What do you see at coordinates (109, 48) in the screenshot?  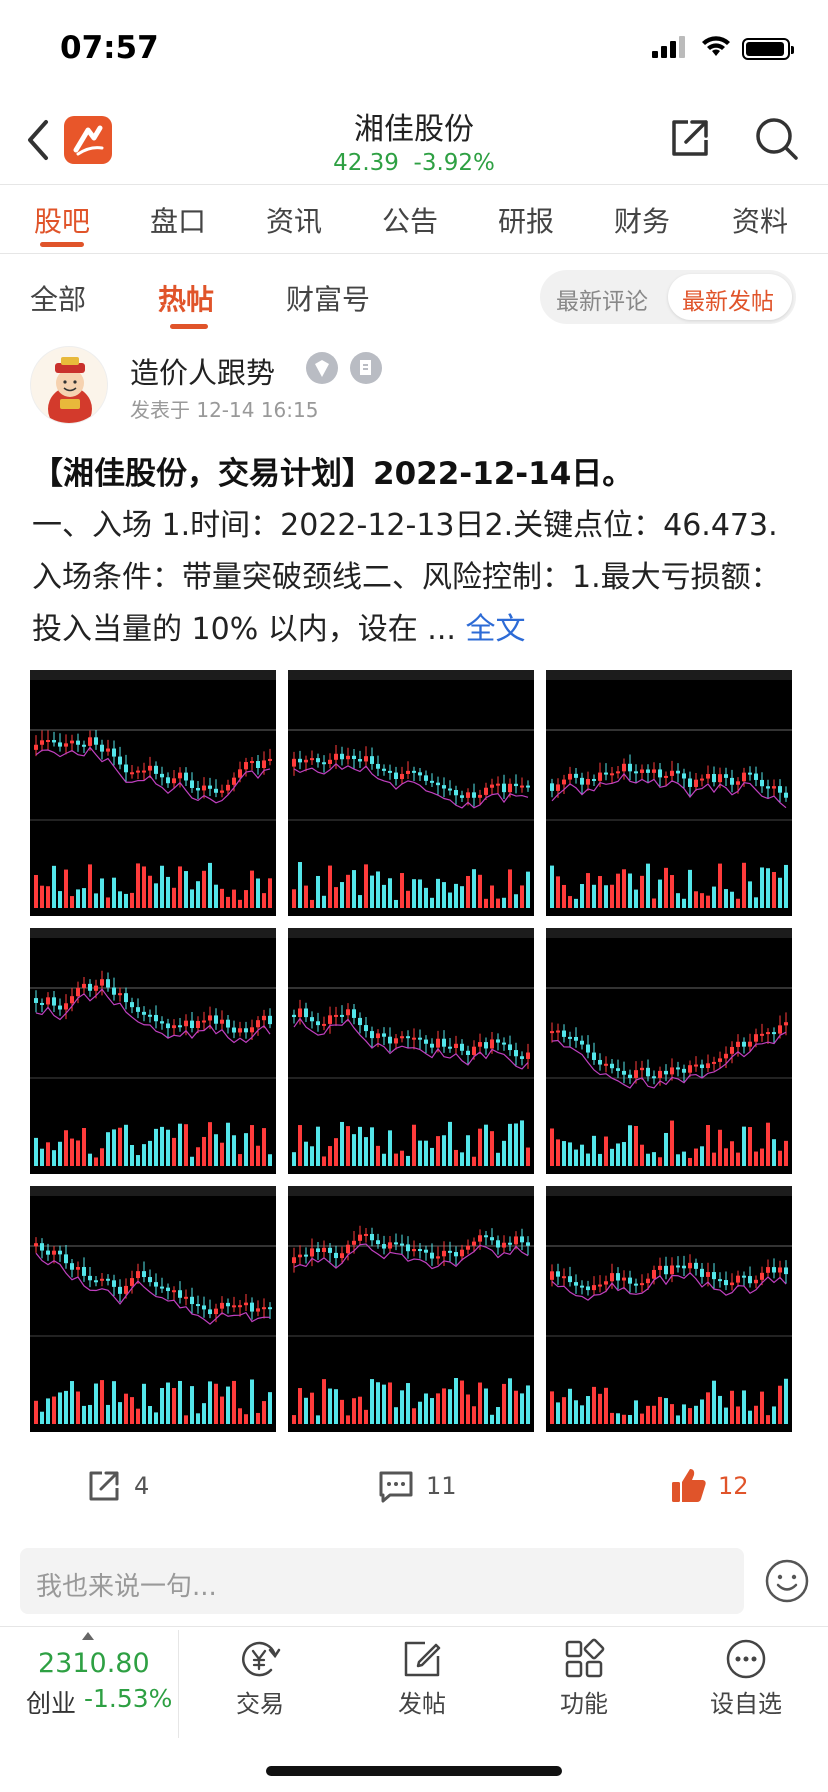 I see `status-time: 07:57` at bounding box center [109, 48].